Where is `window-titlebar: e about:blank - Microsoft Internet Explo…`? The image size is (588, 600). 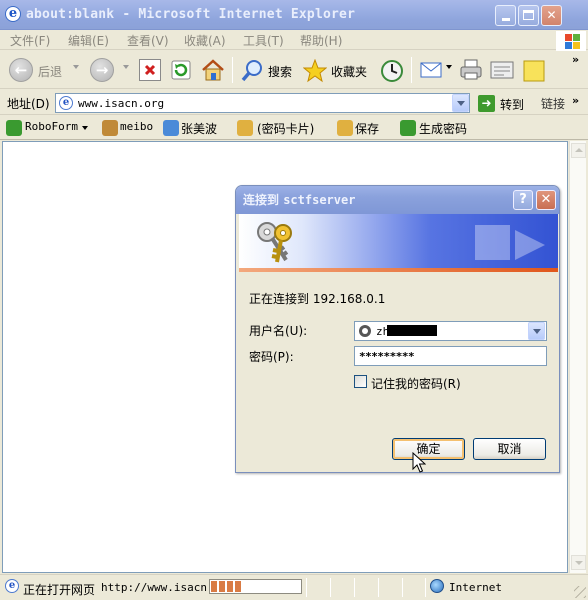 window-titlebar: e about:blank - Microsoft Internet Explo… is located at coordinates (294, 15).